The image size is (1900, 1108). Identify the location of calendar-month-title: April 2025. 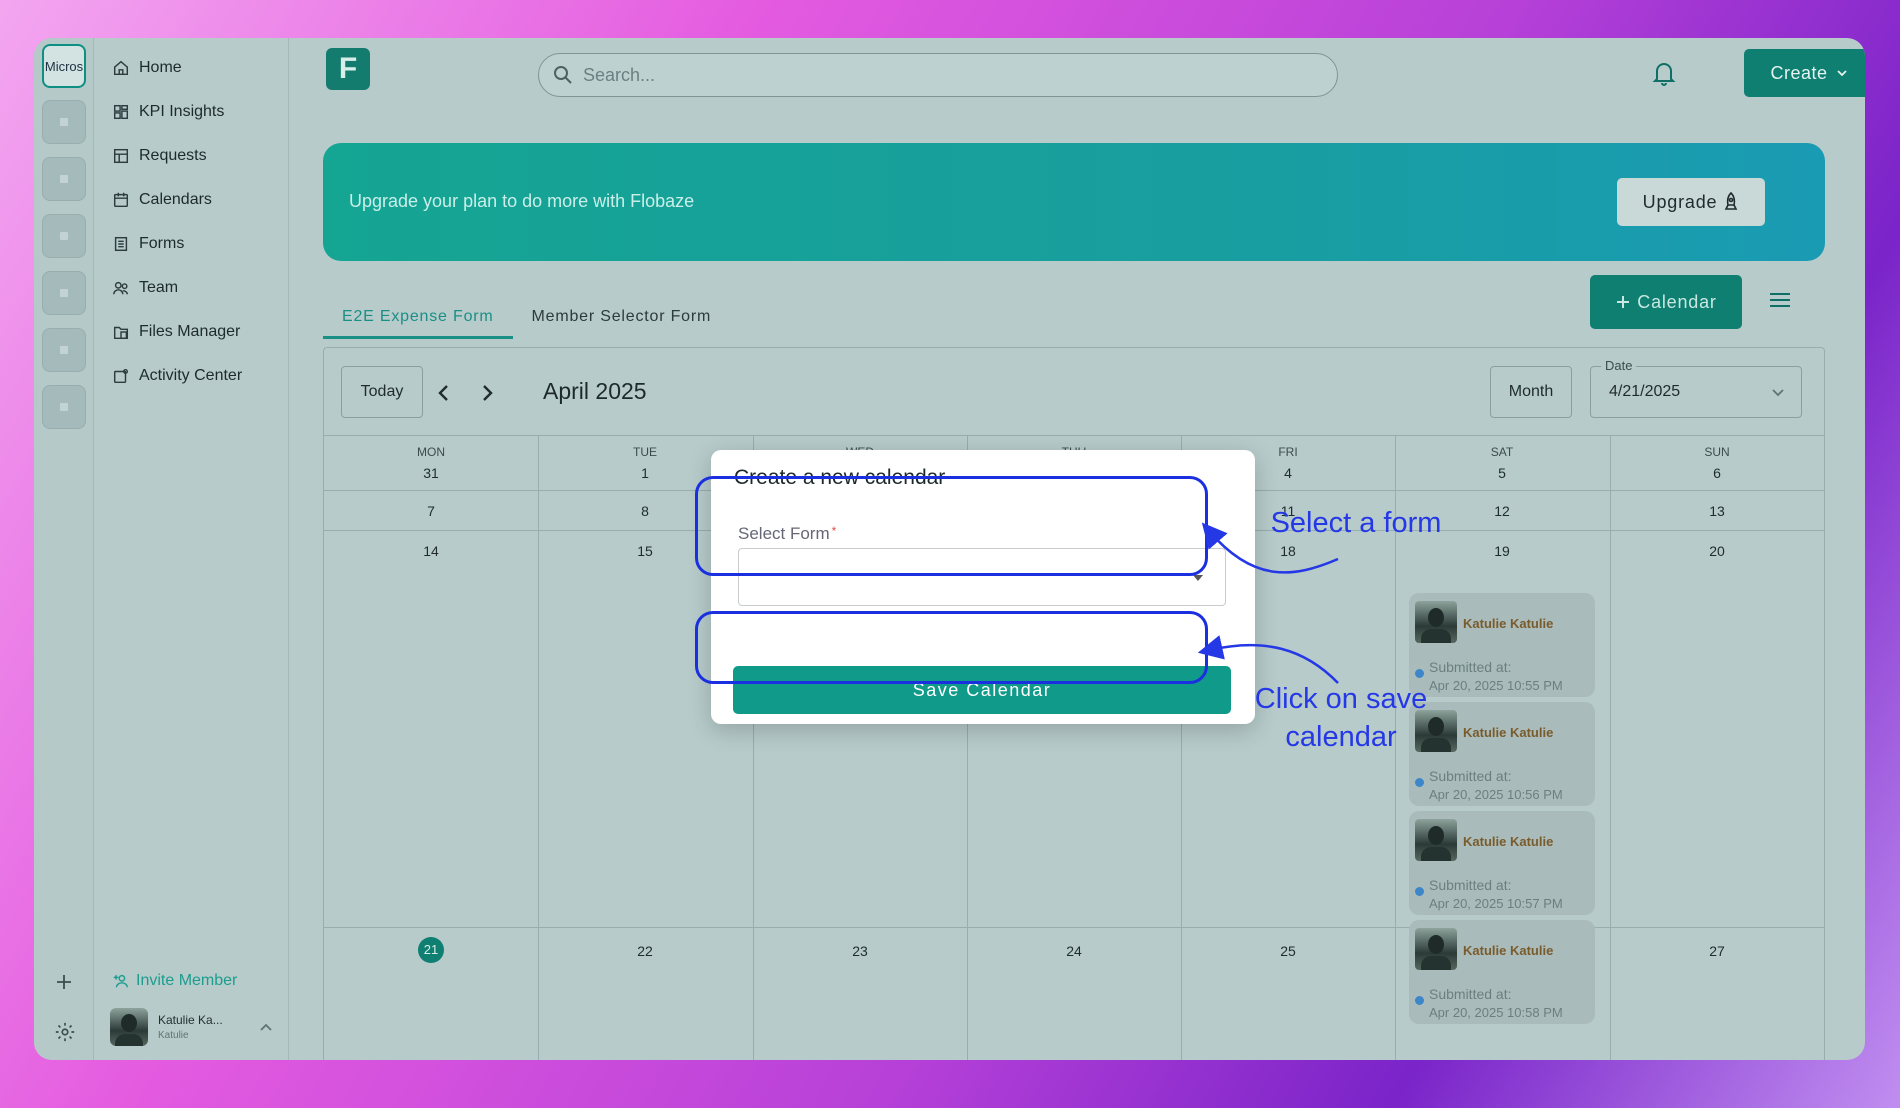
(595, 391).